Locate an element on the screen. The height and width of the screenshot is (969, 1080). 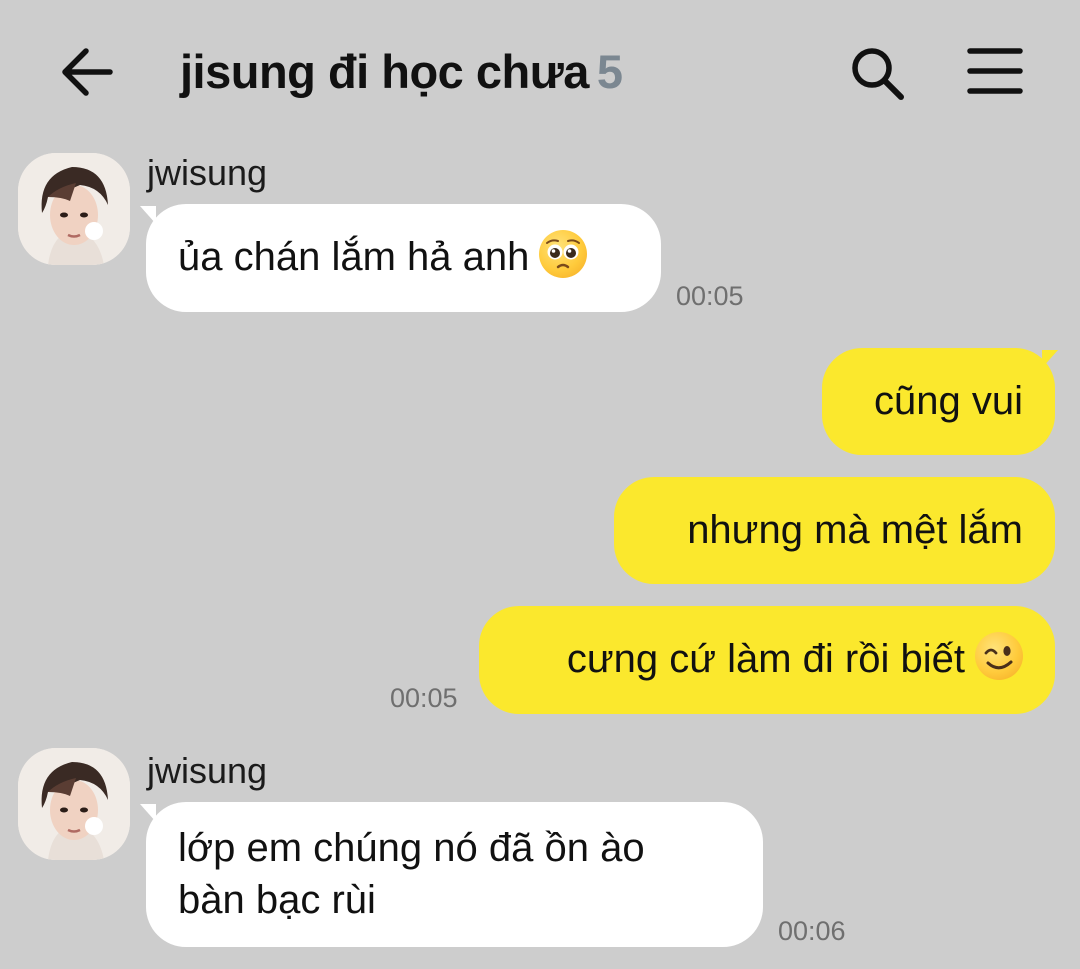
chat-header: jisung đi học chưa 5 is located at coordinates (540, 72).